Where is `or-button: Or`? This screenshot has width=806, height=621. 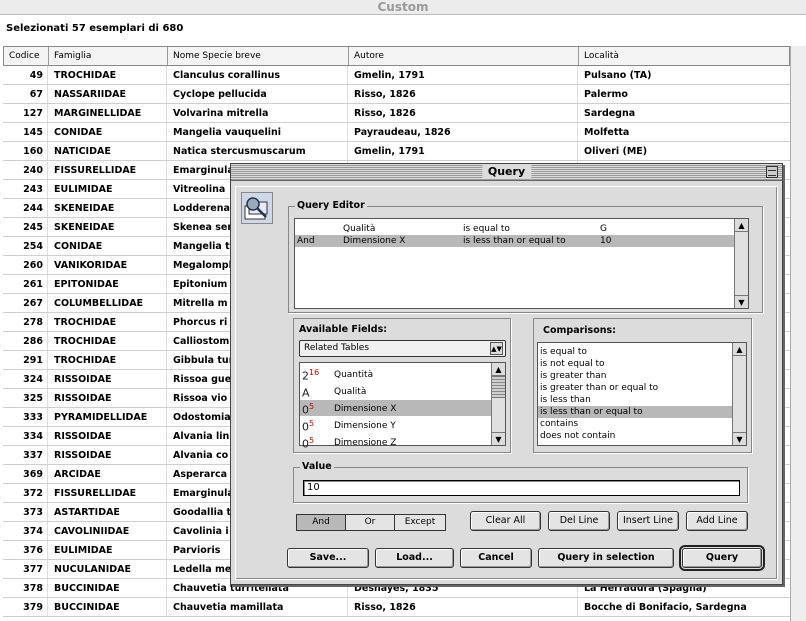 or-button: Or is located at coordinates (370, 522).